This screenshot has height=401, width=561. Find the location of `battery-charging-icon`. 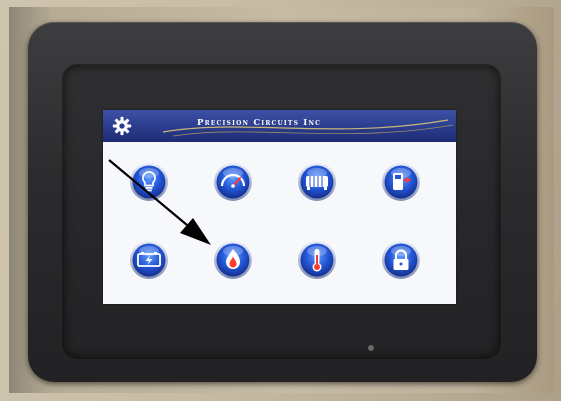

battery-charging-icon is located at coordinates (149, 260).